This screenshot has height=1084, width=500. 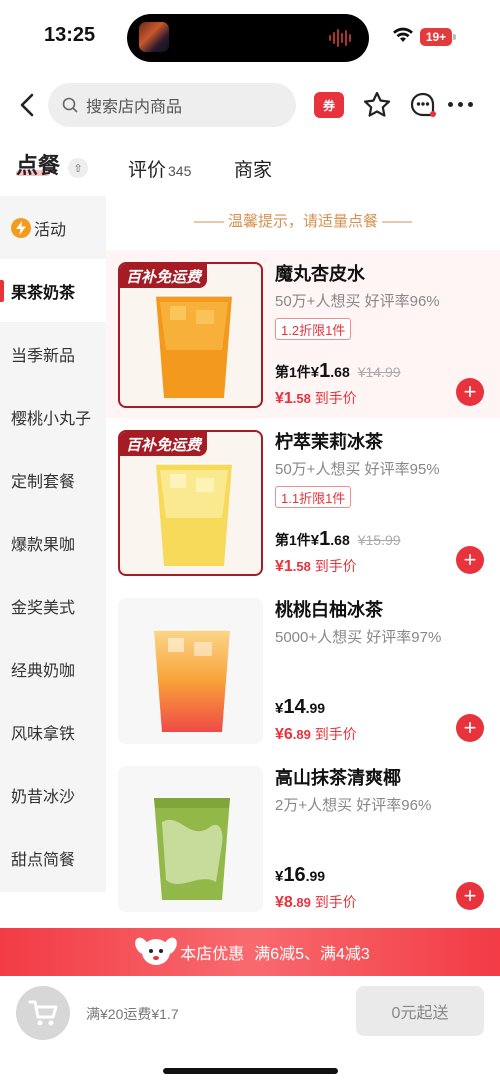 I want to click on product-stats: 5000+人想买 好评率97%, so click(x=358, y=637).